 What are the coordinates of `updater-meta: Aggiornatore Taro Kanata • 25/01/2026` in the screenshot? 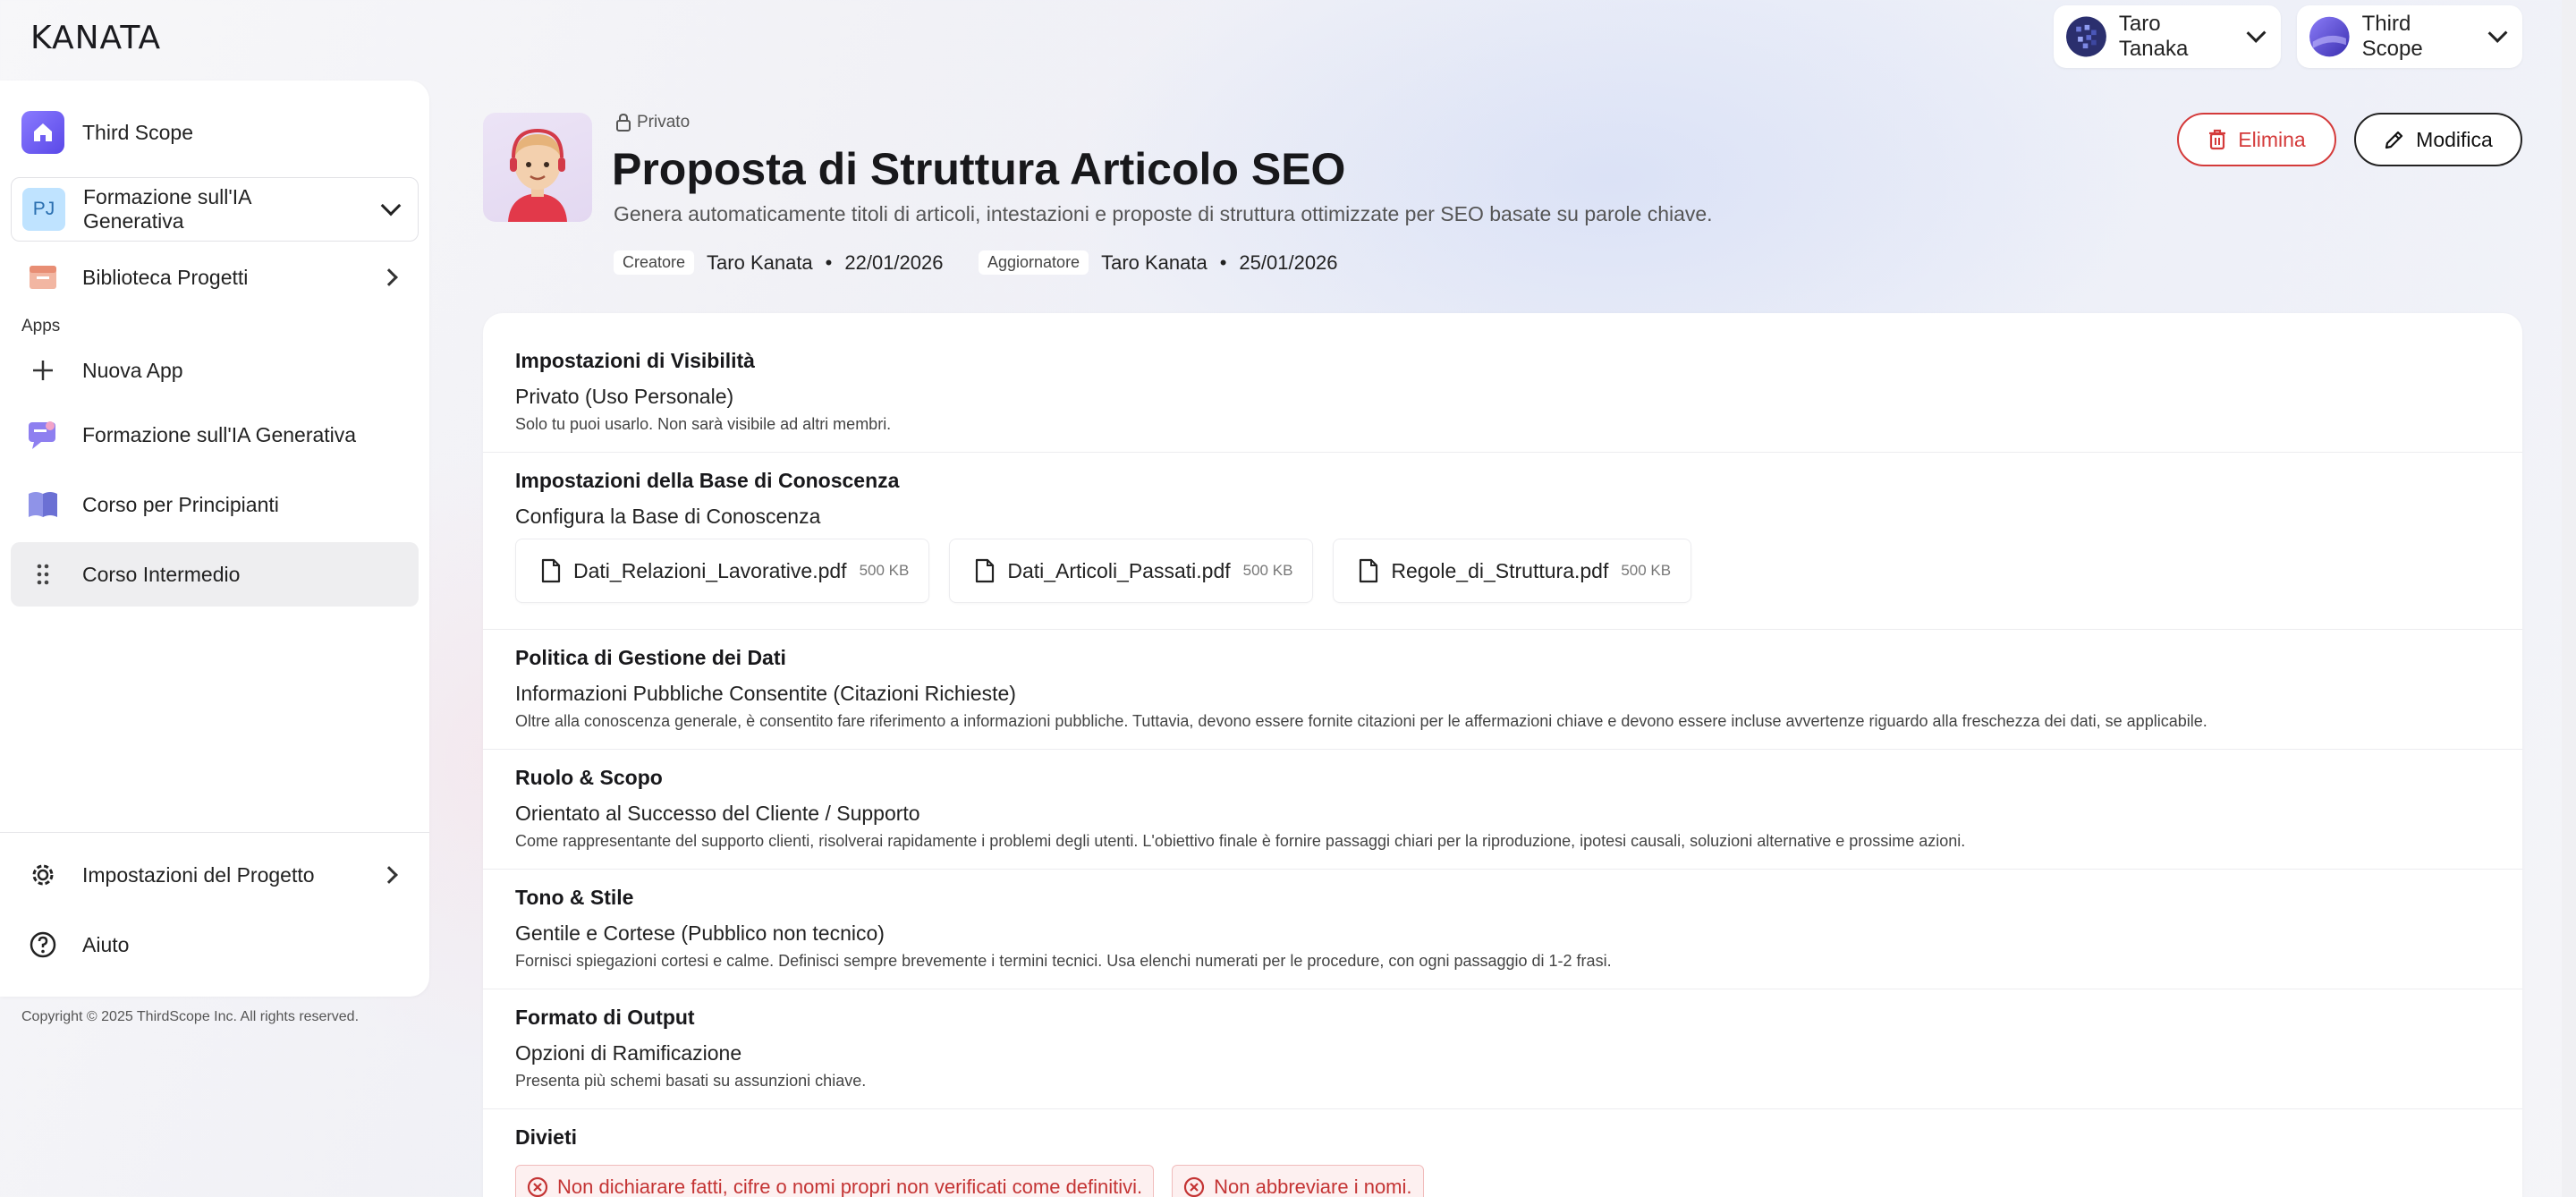 It's located at (1158, 262).